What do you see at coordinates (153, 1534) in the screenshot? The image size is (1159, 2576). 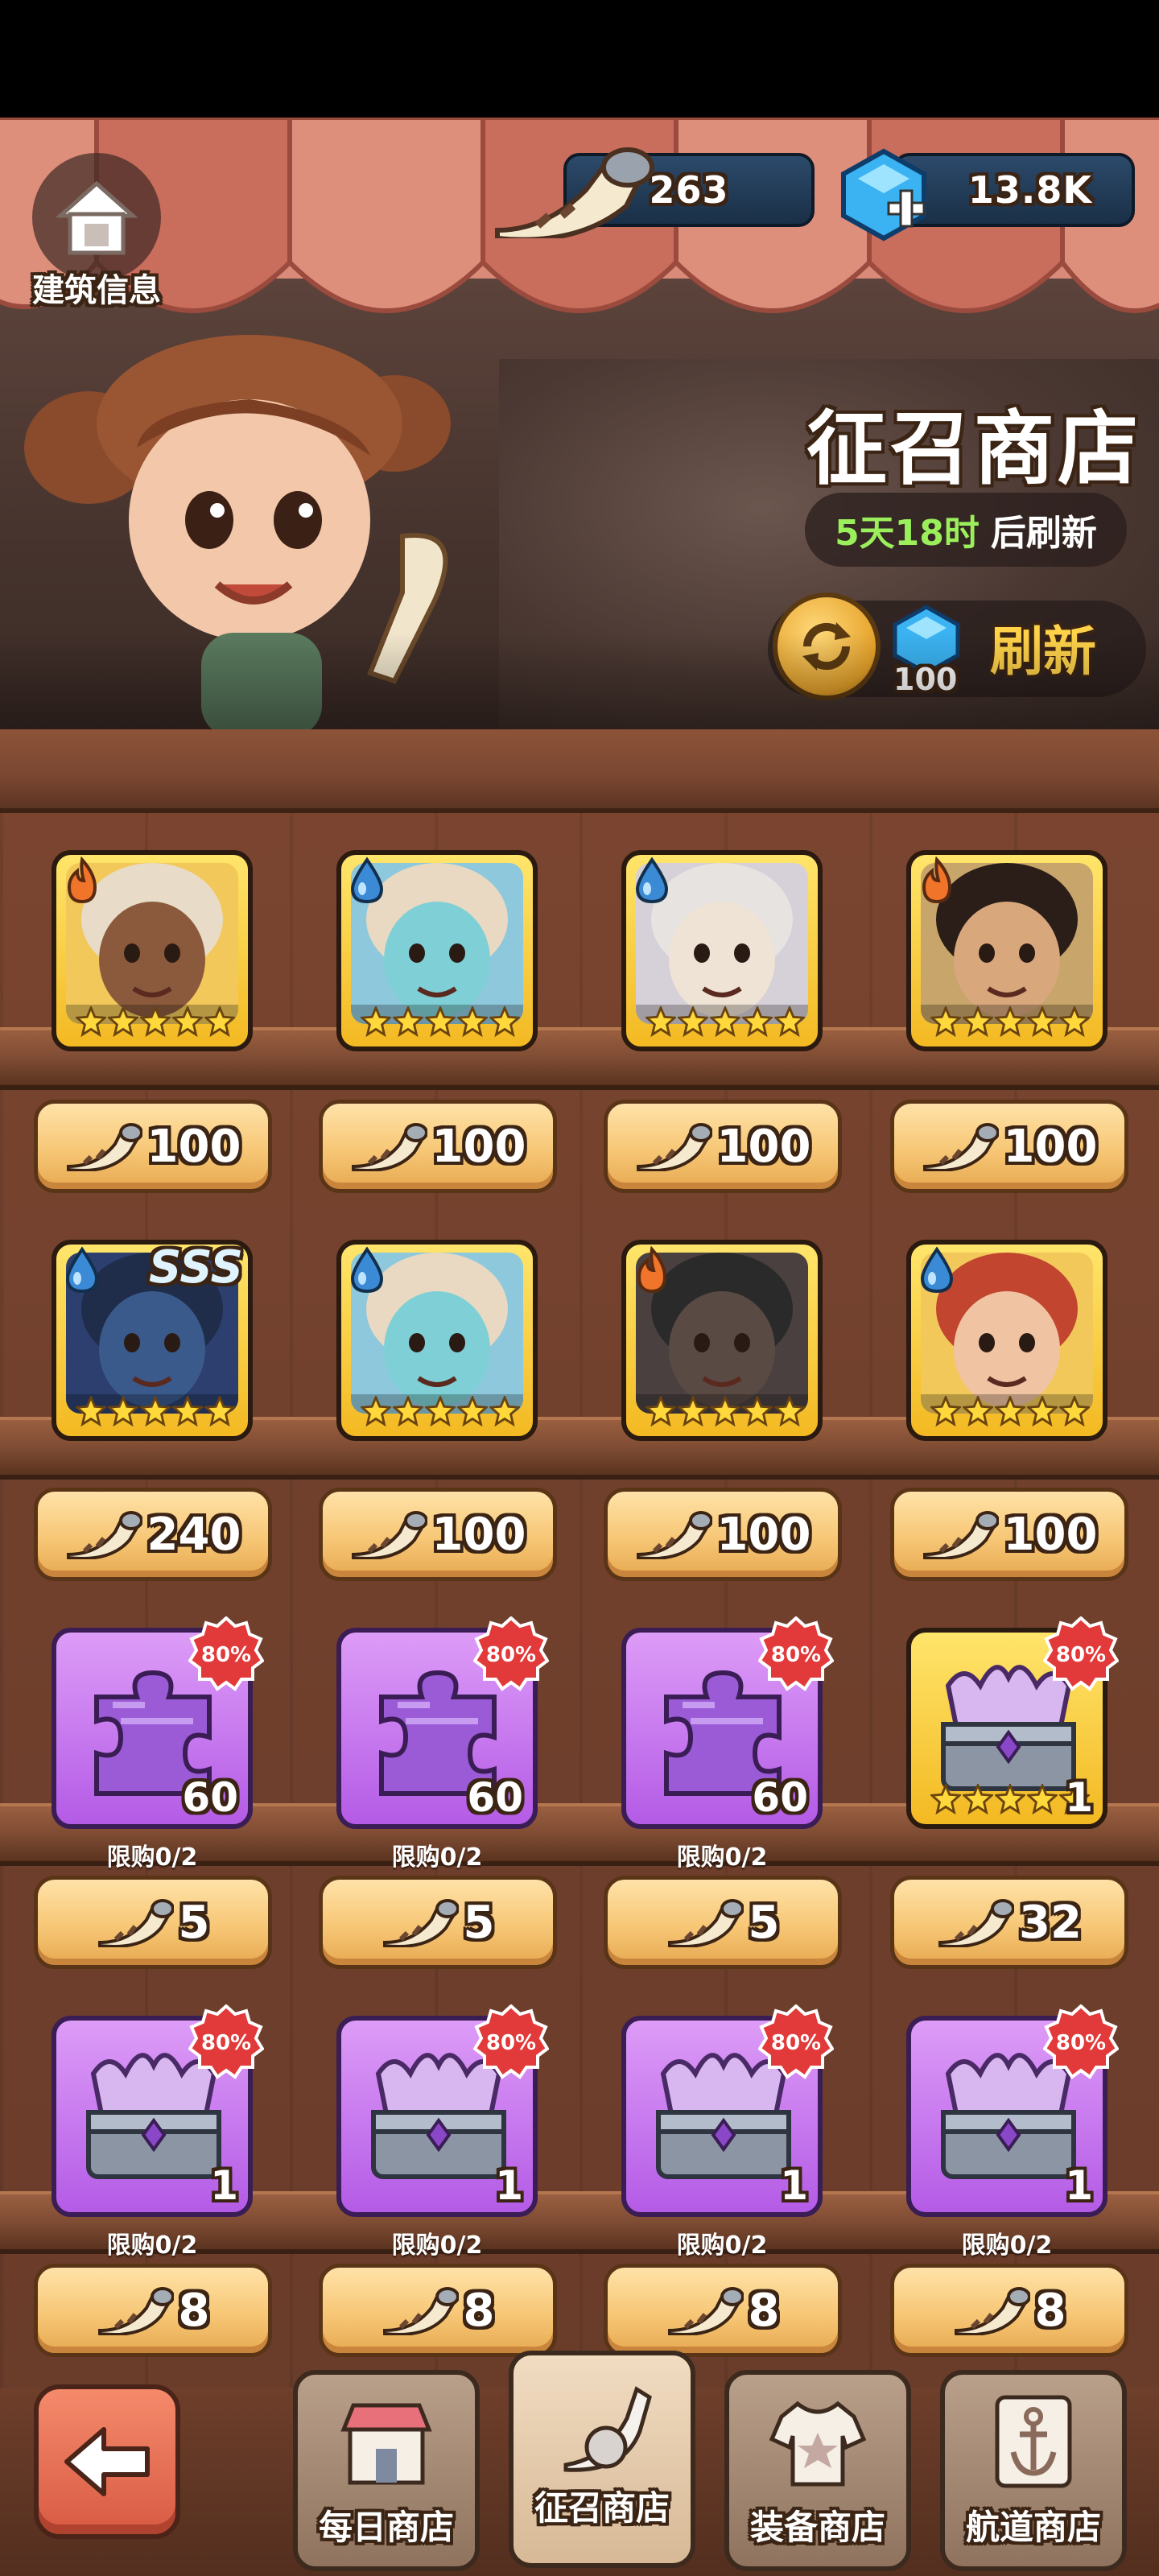 I see `price-button: 240` at bounding box center [153, 1534].